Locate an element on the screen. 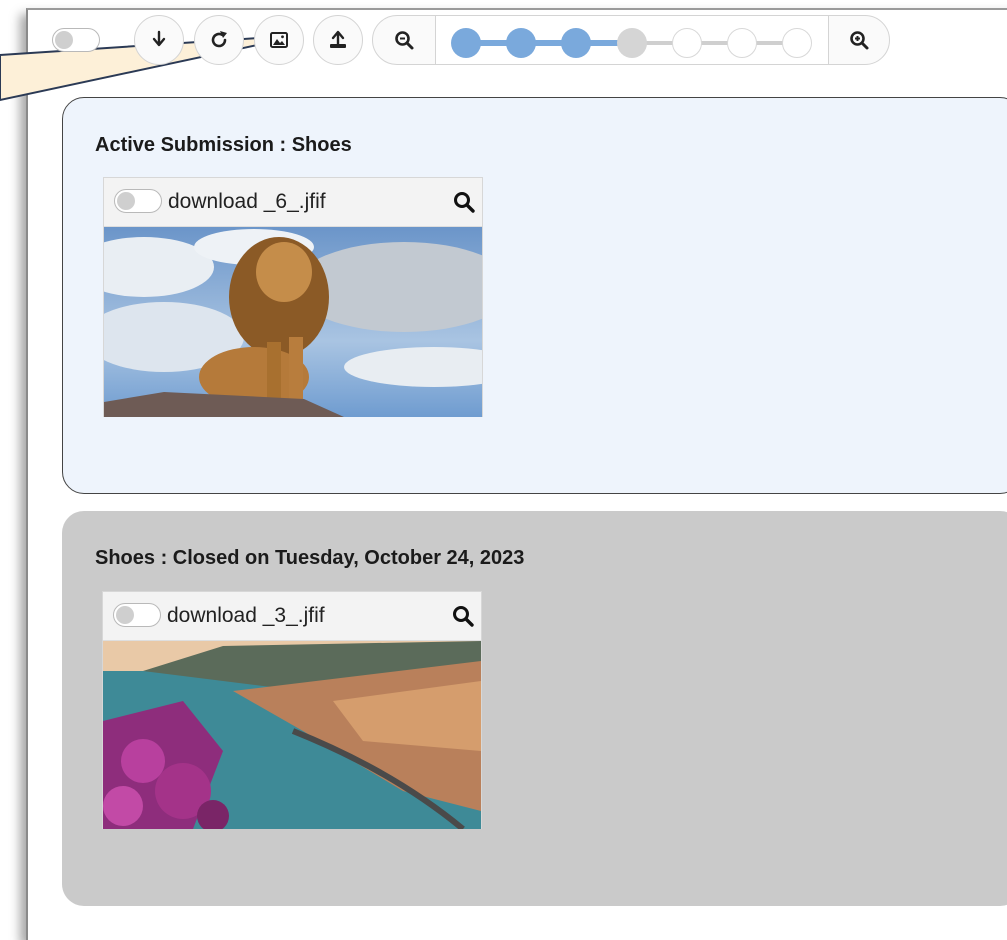  download-button is located at coordinates (159, 40).